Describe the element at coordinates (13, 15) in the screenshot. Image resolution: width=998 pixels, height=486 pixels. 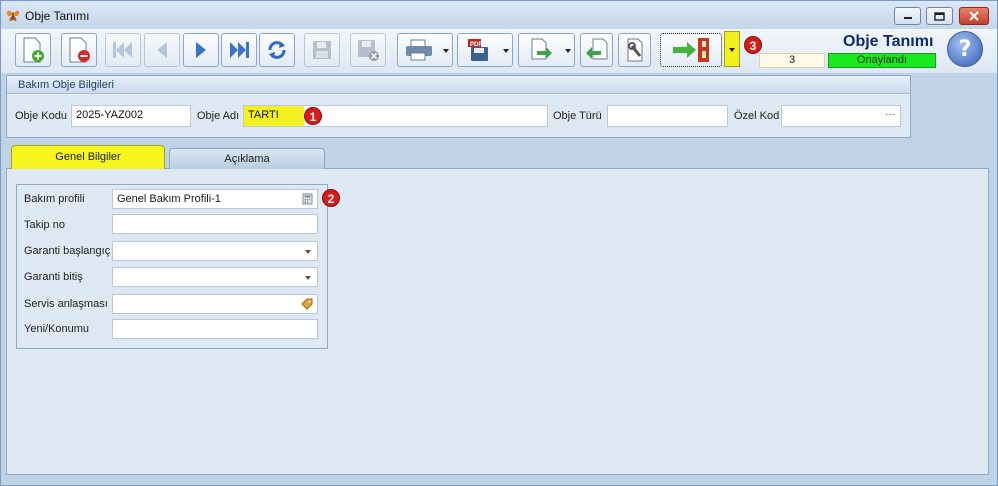
I see `butterfly-icon` at that location.